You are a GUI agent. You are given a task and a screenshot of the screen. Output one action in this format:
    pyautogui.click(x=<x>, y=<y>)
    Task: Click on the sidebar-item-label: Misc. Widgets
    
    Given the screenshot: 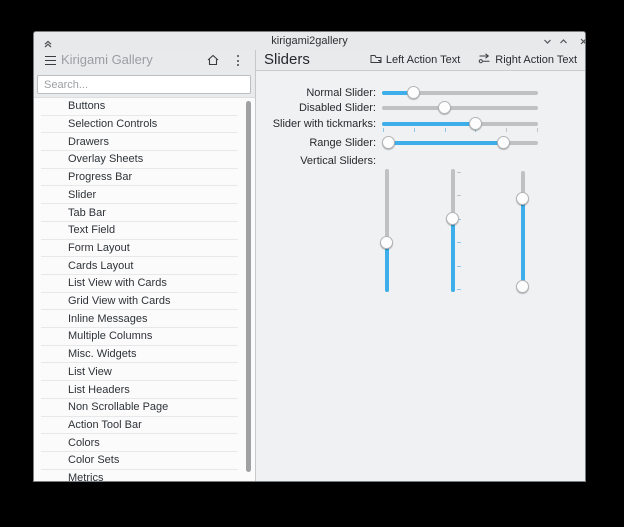 What is the action you would take?
    pyautogui.click(x=102, y=354)
    